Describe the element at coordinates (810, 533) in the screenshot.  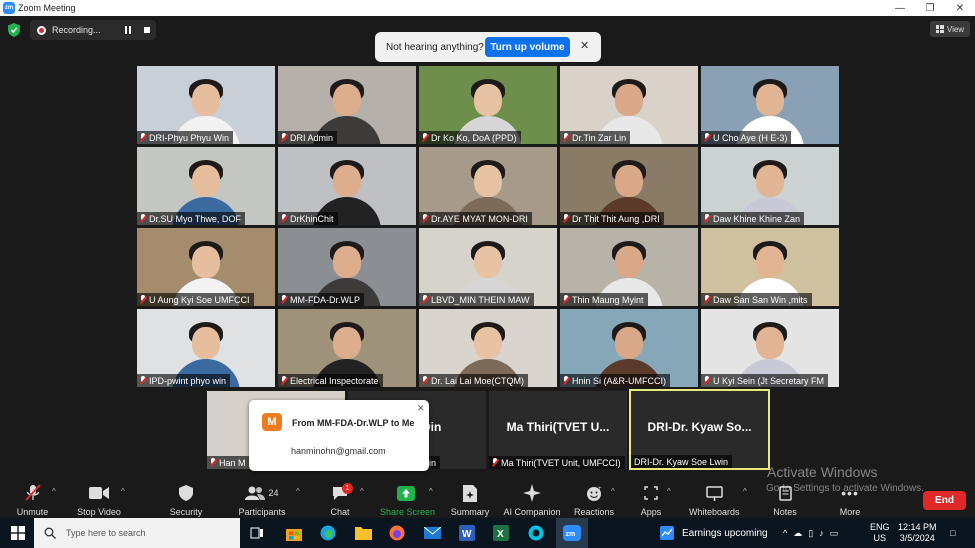
I see `network-icon: ▯` at that location.